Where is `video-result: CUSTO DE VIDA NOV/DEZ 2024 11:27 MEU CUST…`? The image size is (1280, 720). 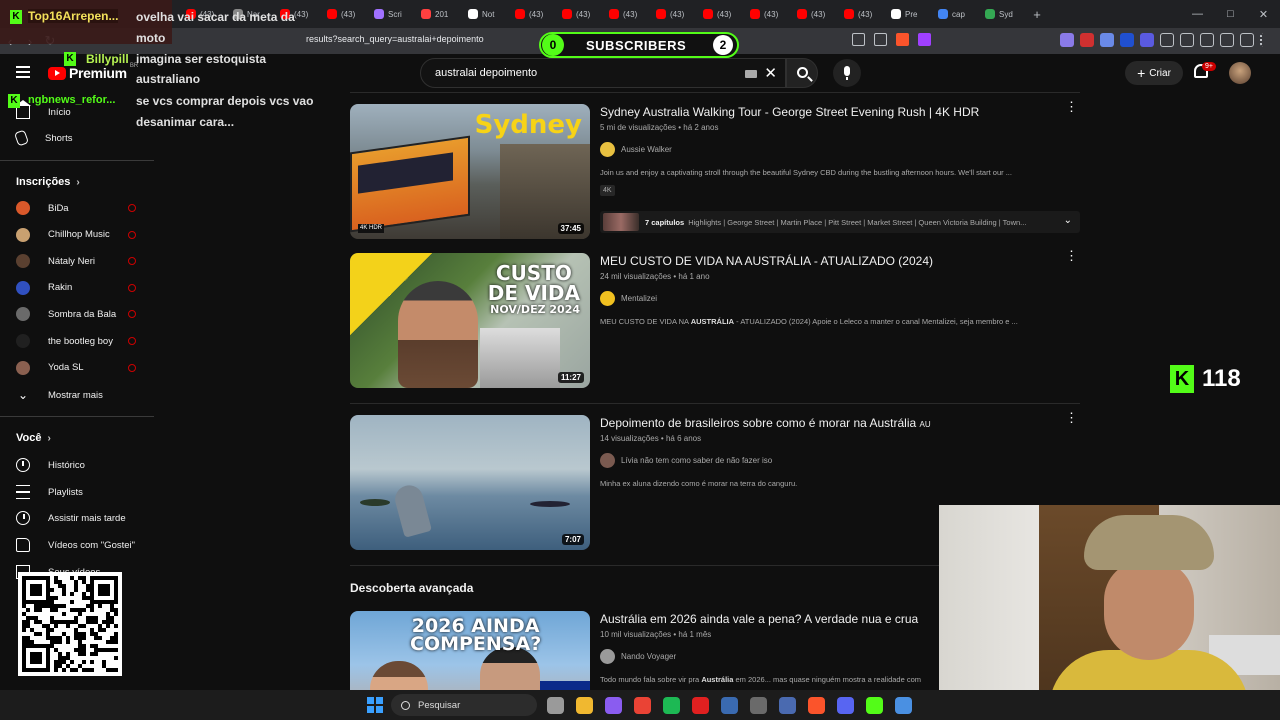
video-result: CUSTO DE VIDA NOV/DEZ 2024 11:27 MEU CUST… is located at coordinates (715, 318).